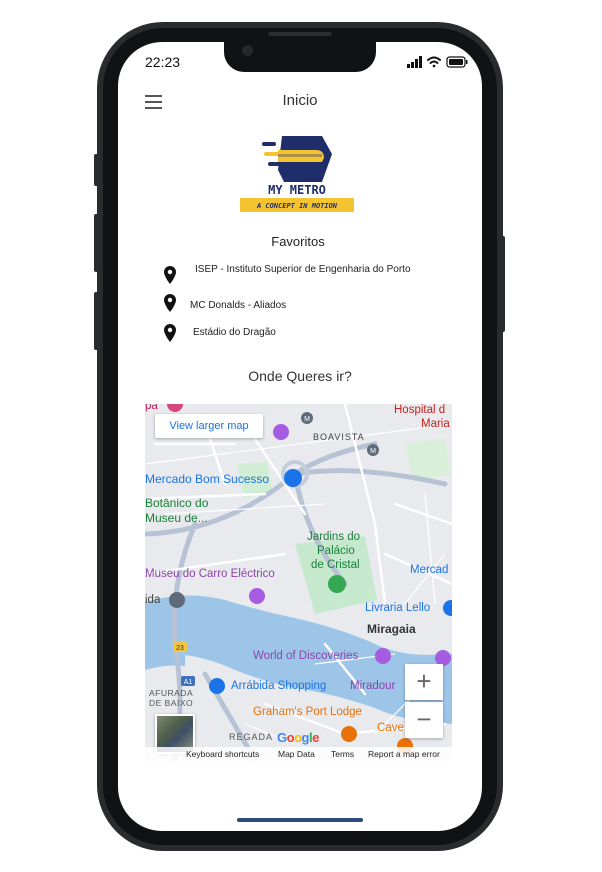 This screenshot has height=872, width=602. Describe the element at coordinates (171, 693) in the screenshot. I see `map-label: AFURADA` at that location.